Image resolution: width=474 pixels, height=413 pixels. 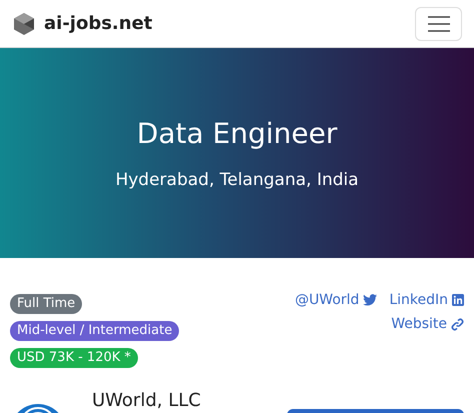 I want to click on linkedin-icon, so click(x=458, y=300).